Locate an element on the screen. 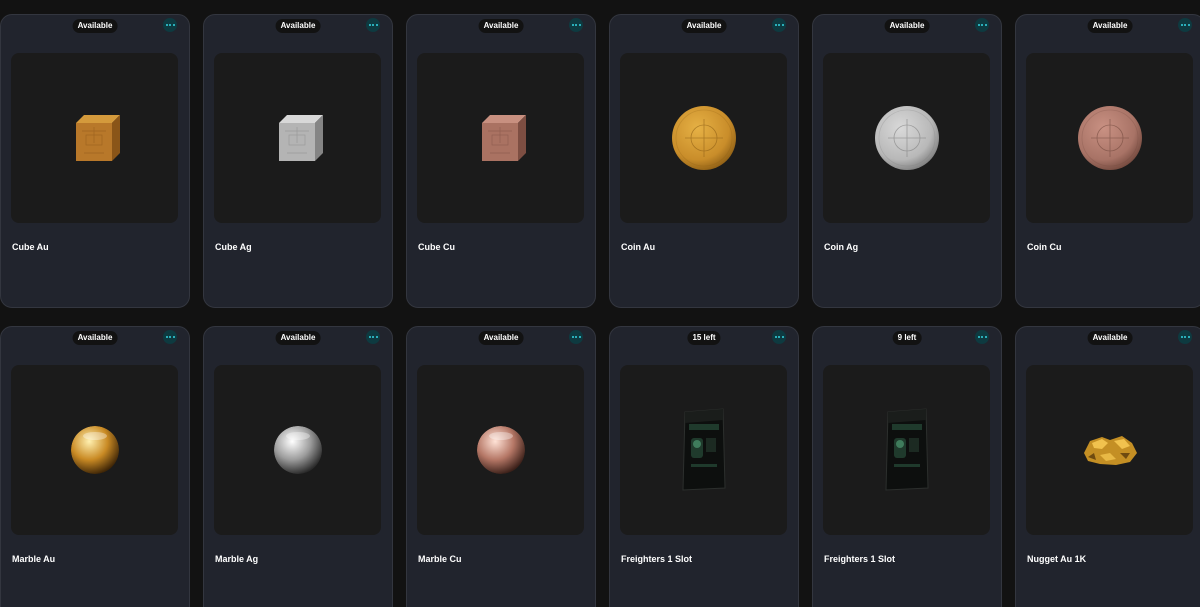 This screenshot has height=607, width=1200. item-card: Available Coin Au is located at coordinates (704, 161).